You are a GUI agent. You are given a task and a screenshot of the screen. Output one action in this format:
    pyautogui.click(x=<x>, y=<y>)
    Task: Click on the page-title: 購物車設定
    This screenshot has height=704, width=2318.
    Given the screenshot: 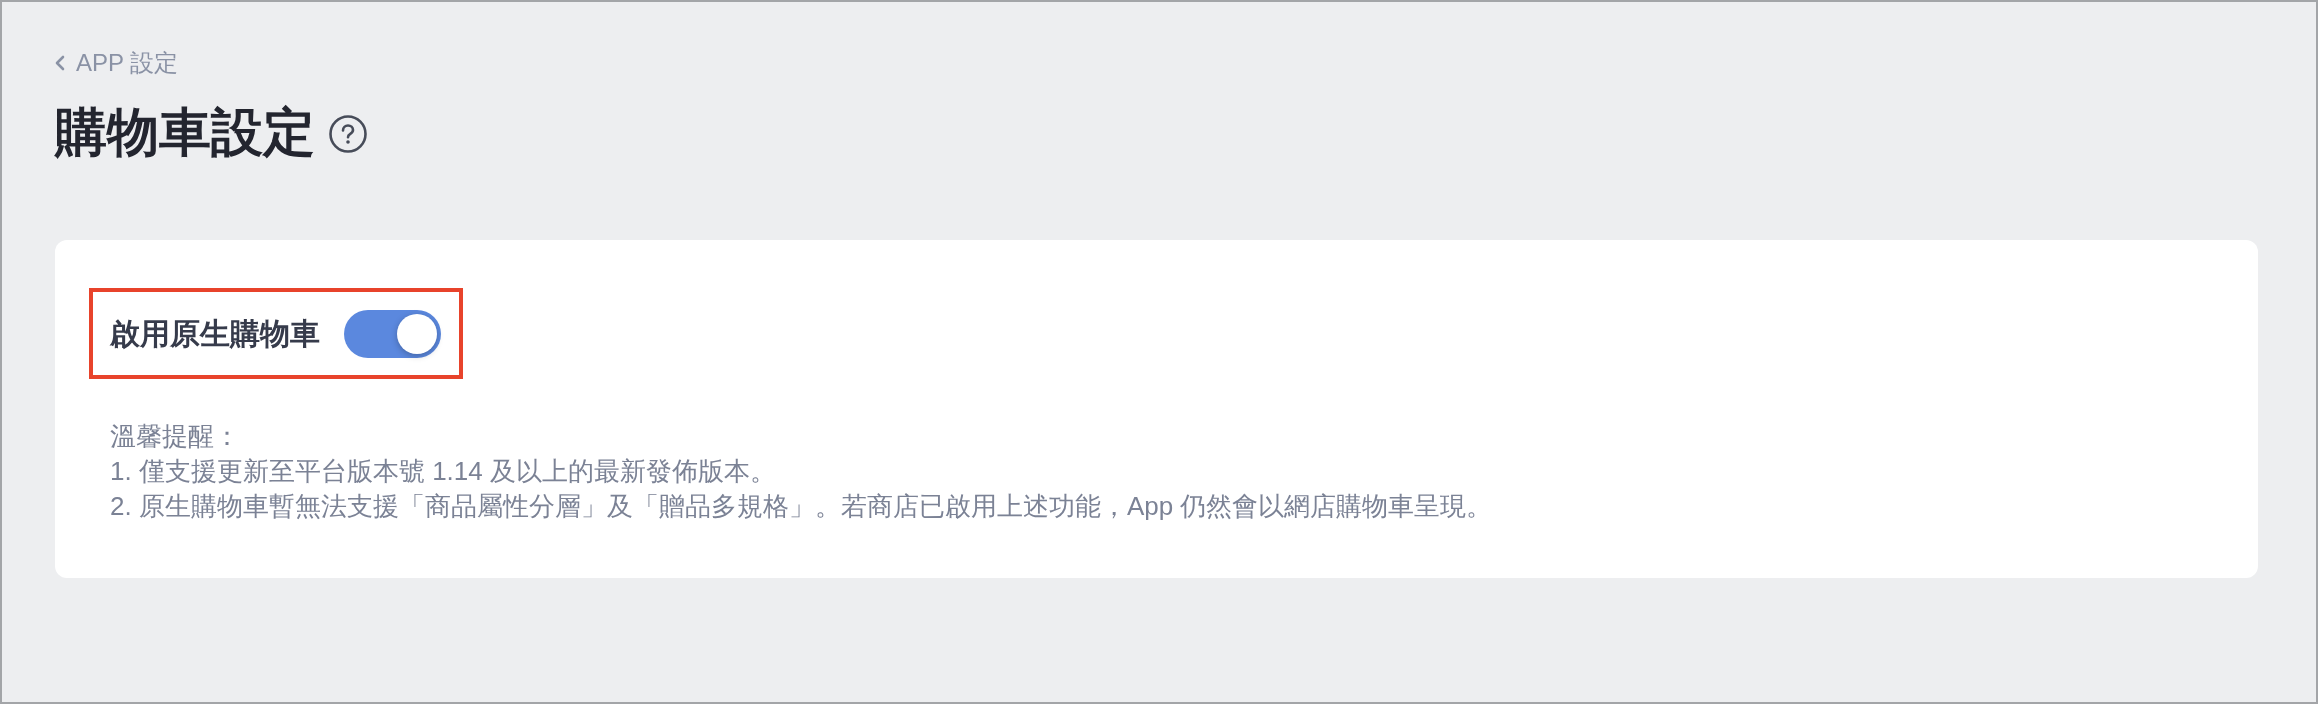 What is the action you would take?
    pyautogui.click(x=185, y=132)
    